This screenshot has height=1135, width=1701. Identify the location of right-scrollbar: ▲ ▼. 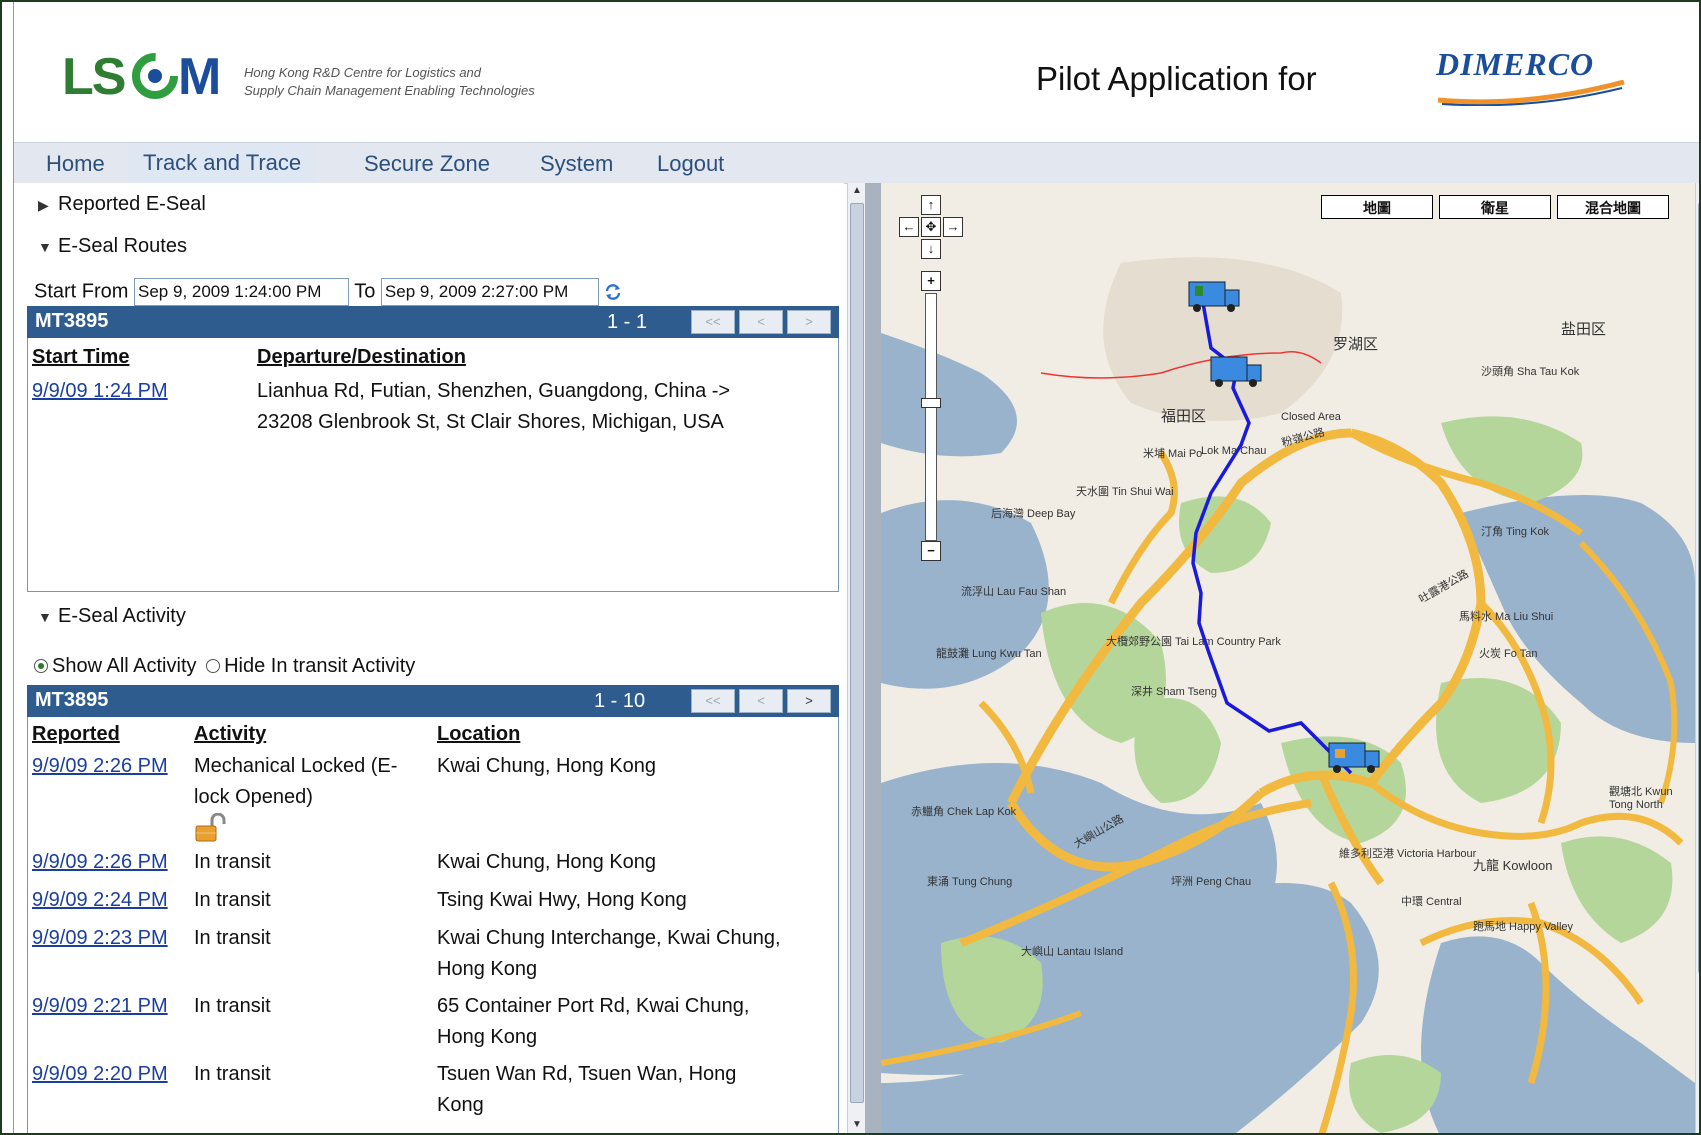
(1697, 658).